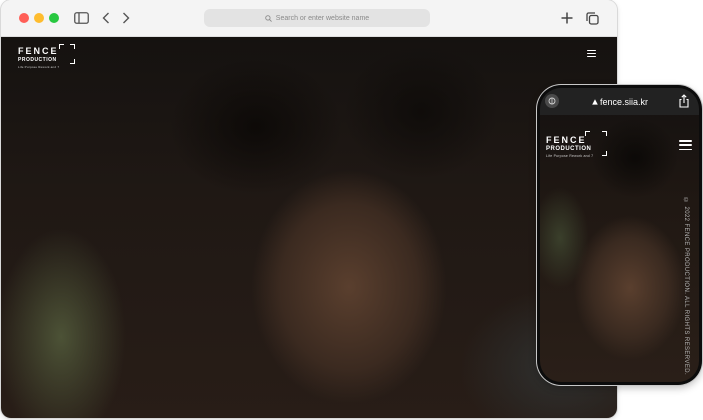  What do you see at coordinates (268, 18) in the screenshot?
I see `search-icon` at bounding box center [268, 18].